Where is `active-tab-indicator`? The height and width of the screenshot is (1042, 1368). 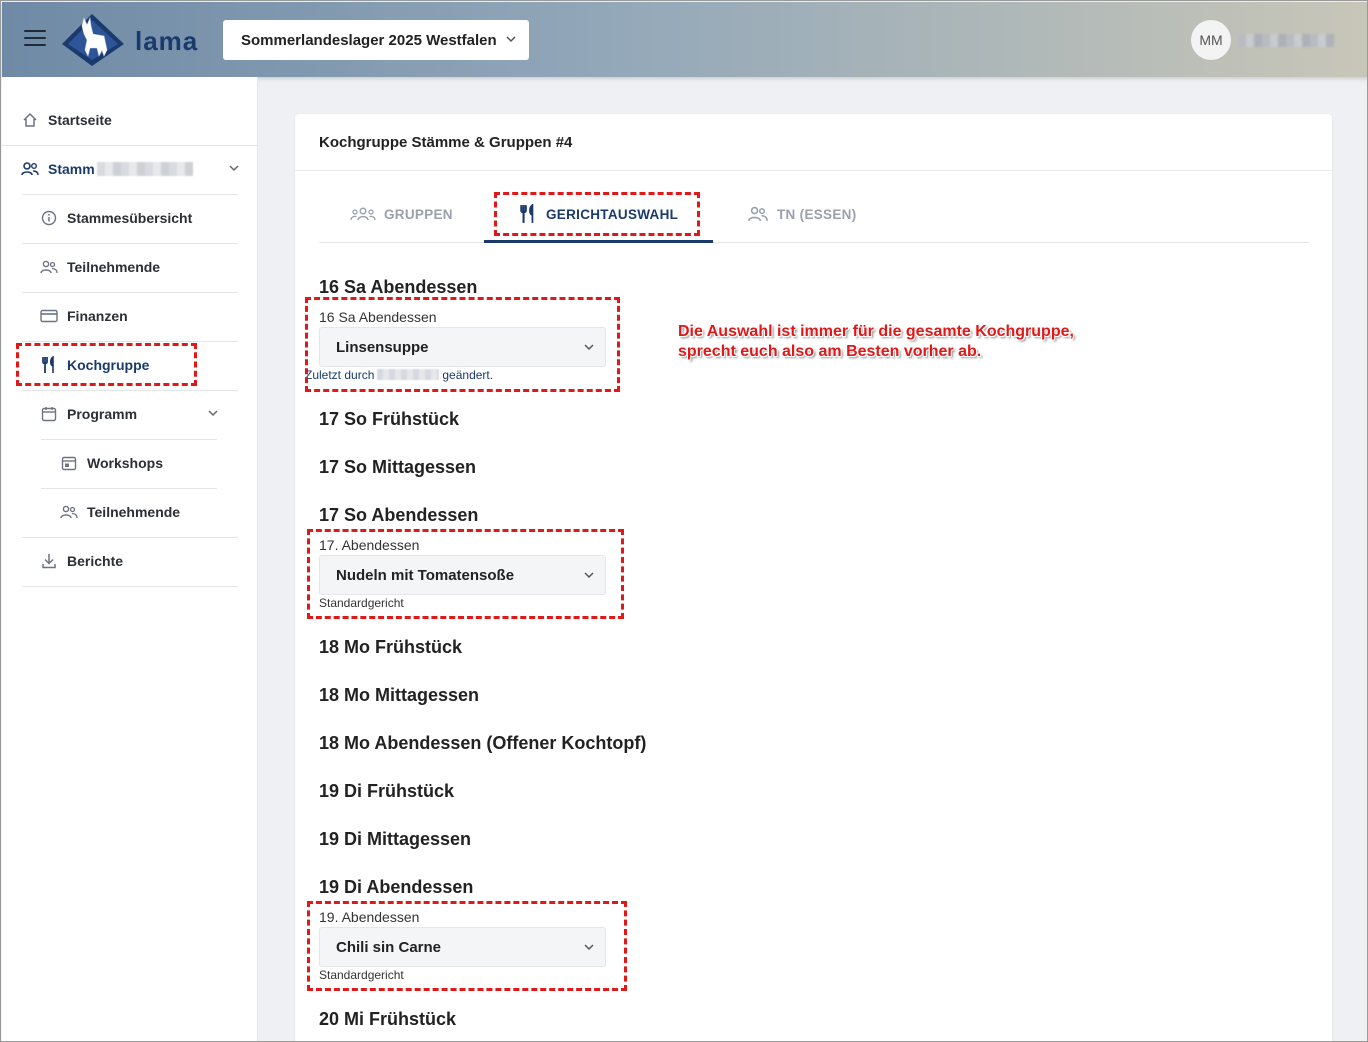 active-tab-indicator is located at coordinates (598, 241).